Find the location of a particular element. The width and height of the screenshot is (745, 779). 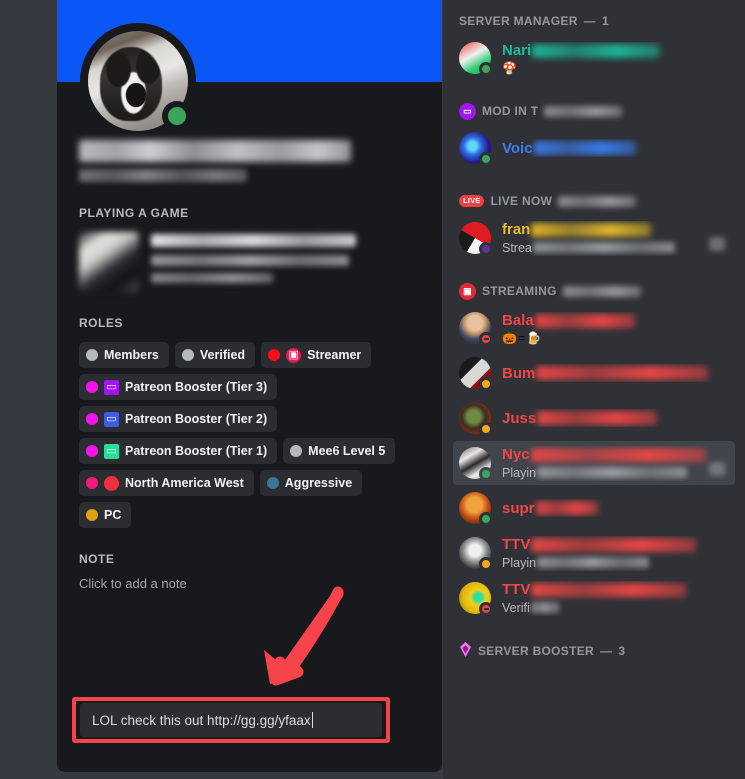

activity-block is located at coordinates (249, 262).